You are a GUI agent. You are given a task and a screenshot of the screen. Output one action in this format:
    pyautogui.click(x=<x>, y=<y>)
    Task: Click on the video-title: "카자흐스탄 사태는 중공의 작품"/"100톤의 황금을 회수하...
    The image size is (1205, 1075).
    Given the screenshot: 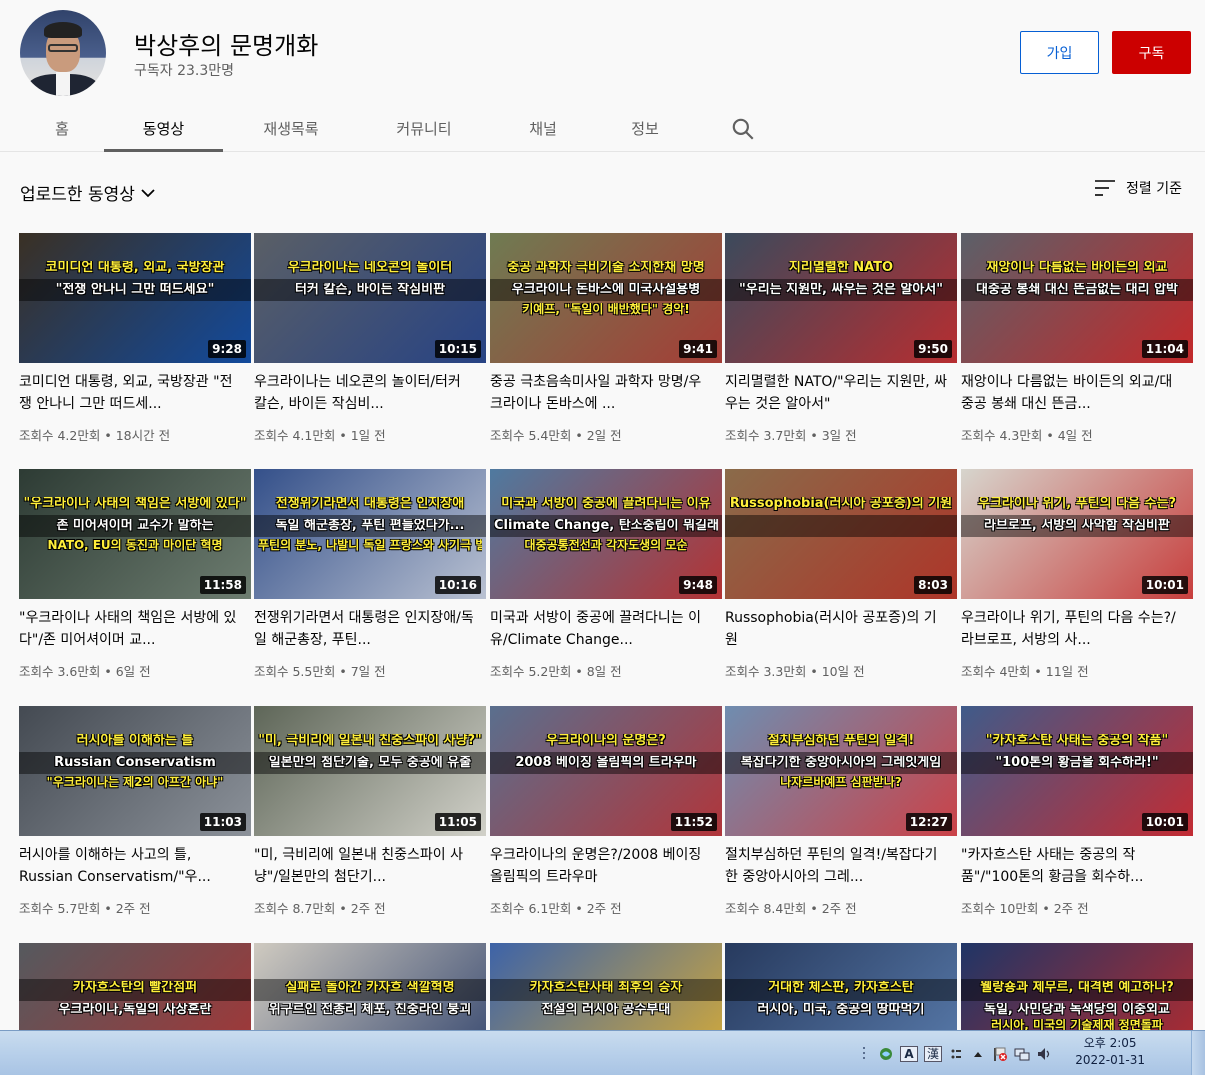 What is the action you would take?
    pyautogui.click(x=1073, y=866)
    